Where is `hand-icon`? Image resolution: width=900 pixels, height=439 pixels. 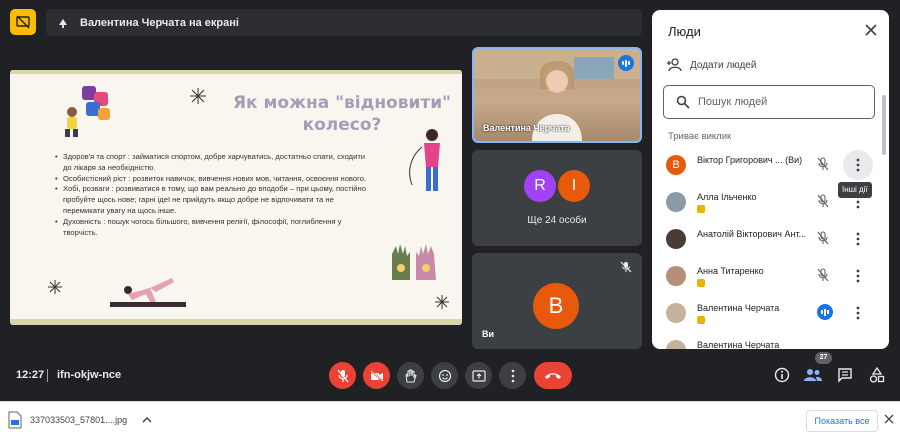 hand-icon is located at coordinates (411, 375).